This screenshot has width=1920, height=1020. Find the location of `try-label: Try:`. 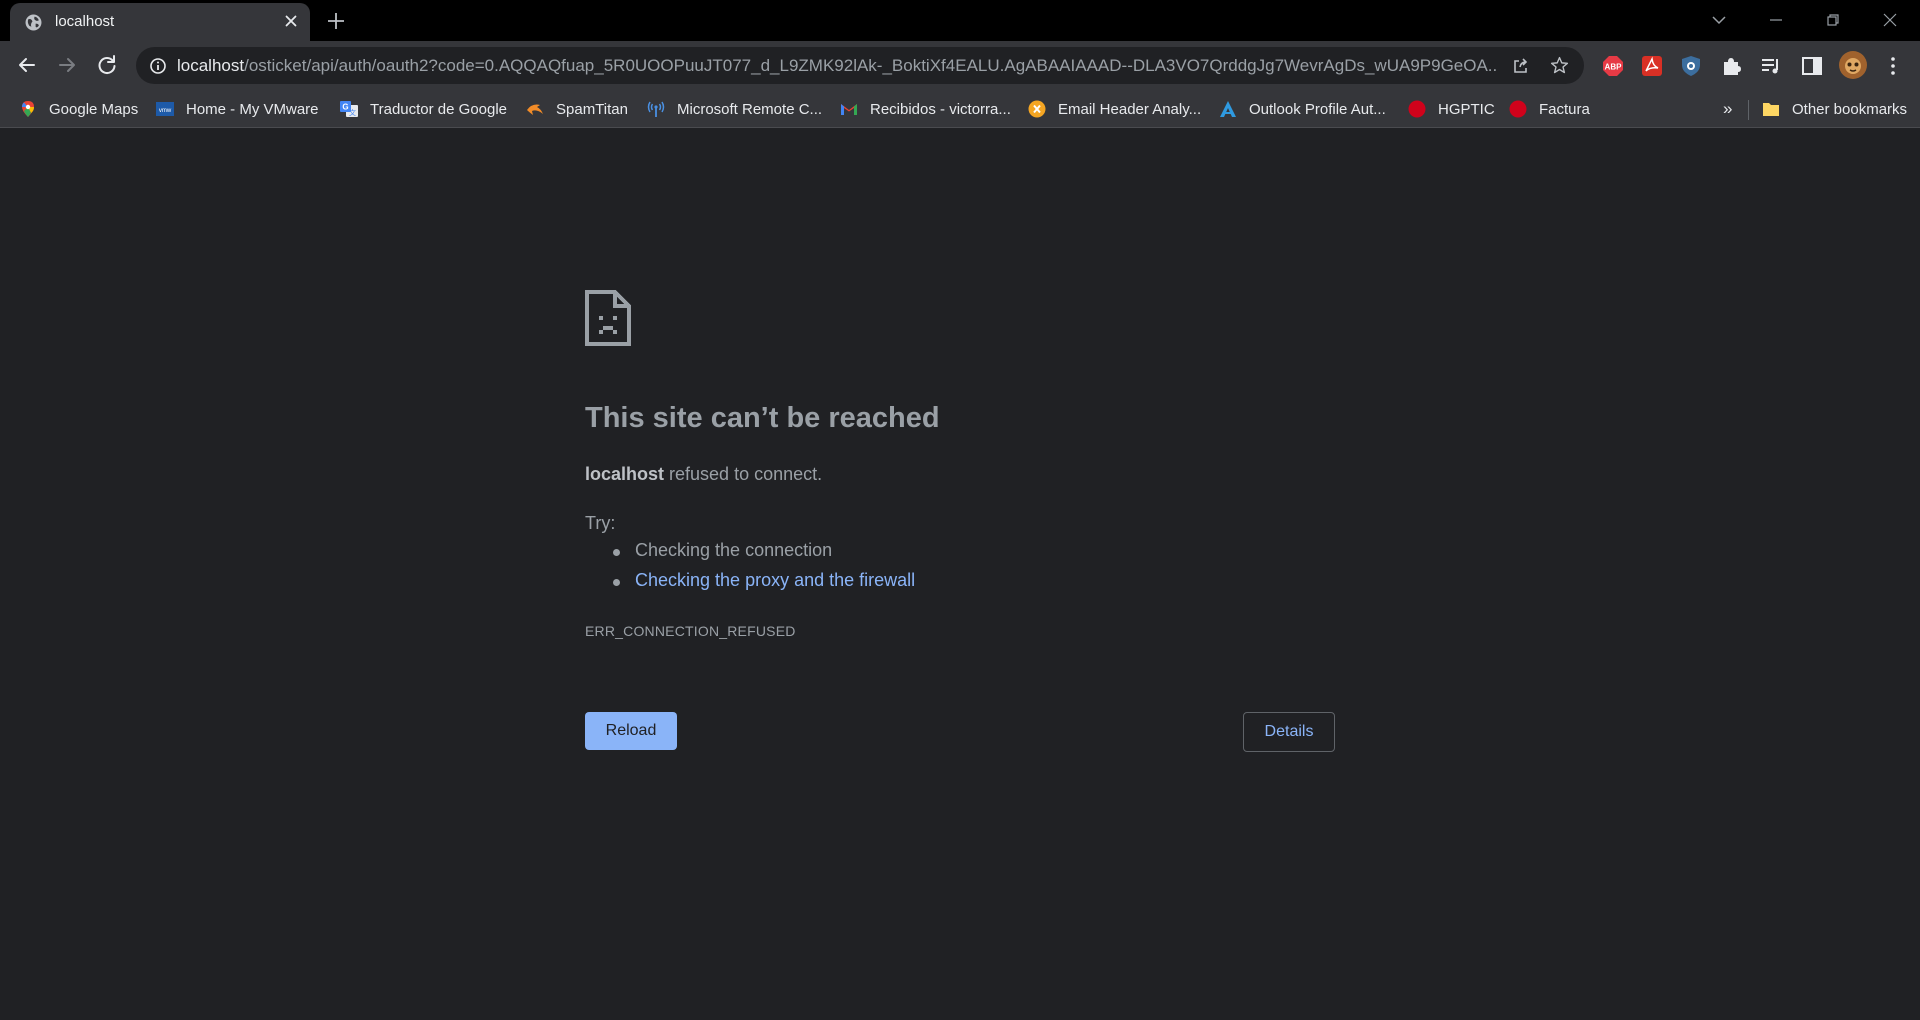

try-label: Try: is located at coordinates (600, 523).